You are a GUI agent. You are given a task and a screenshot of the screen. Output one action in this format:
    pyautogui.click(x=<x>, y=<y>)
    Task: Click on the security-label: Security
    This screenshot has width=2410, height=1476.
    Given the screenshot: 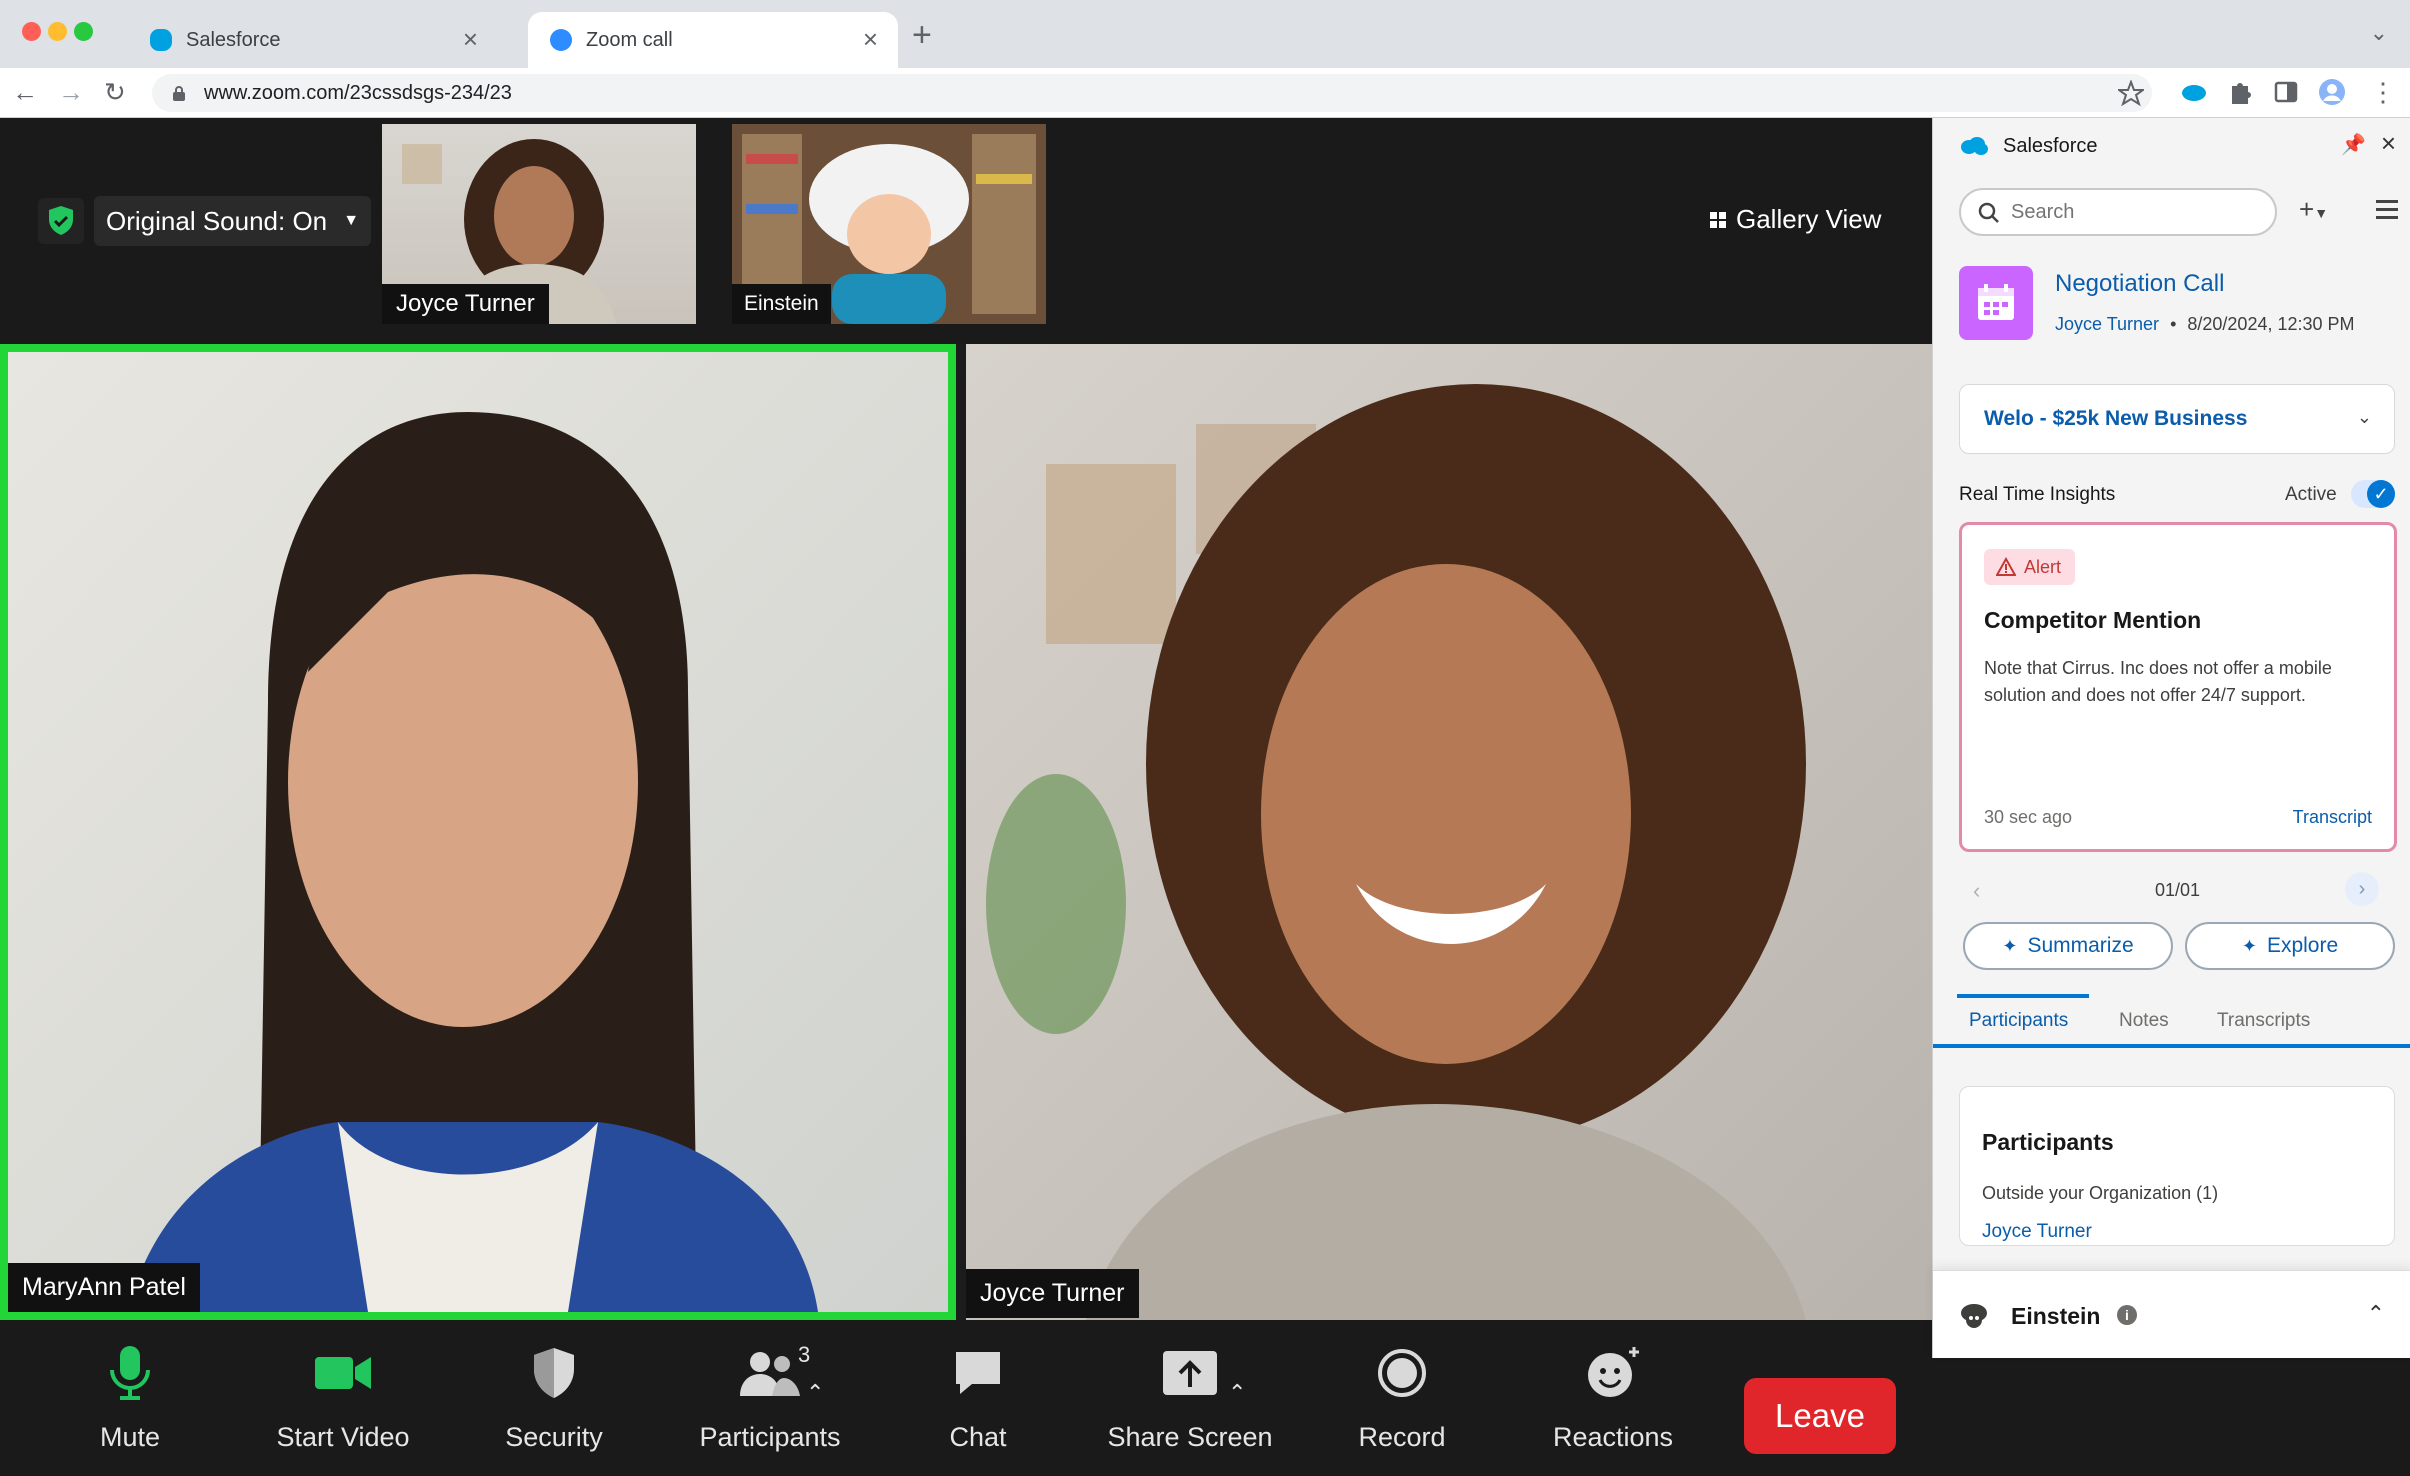 What is the action you would take?
    pyautogui.click(x=554, y=1437)
    